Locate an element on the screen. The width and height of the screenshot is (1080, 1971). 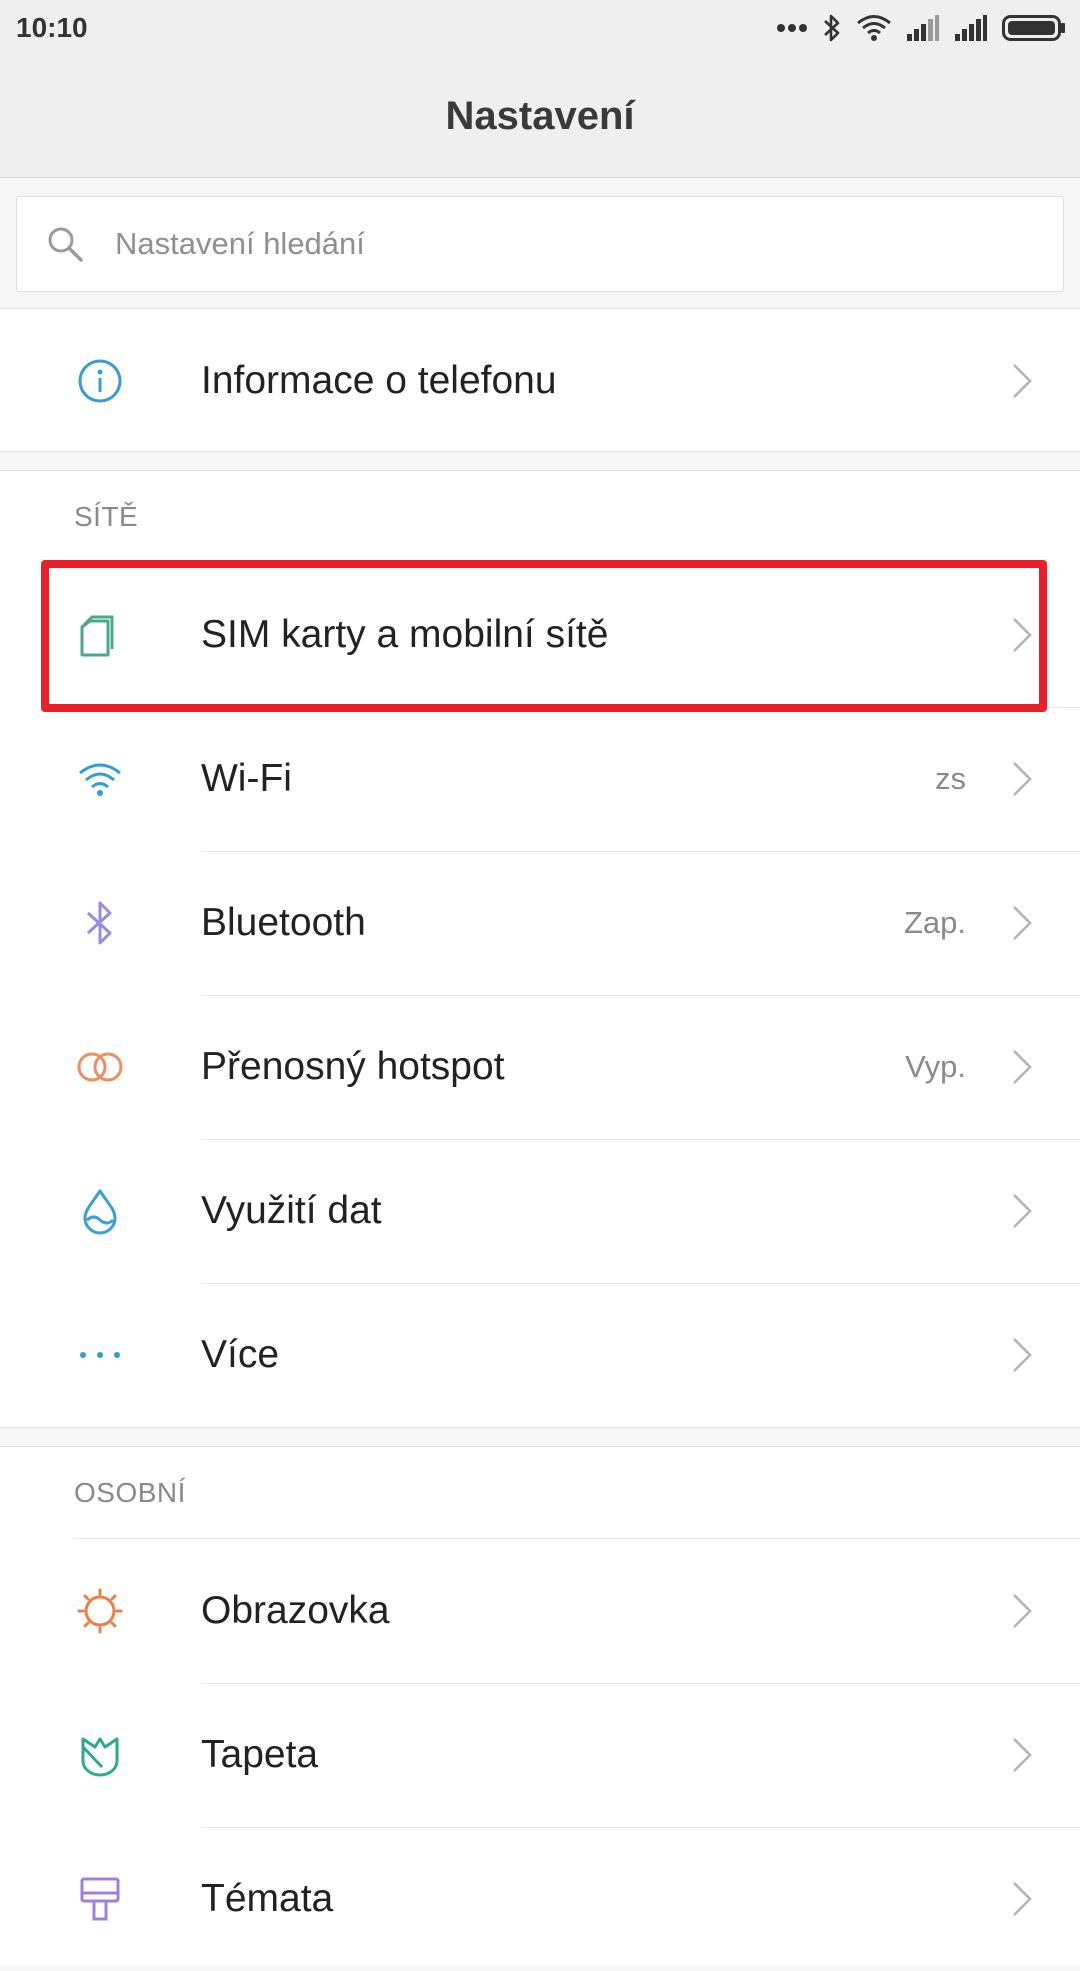
settings-item-data-usage: Využití dat is located at coordinates (540, 1211).